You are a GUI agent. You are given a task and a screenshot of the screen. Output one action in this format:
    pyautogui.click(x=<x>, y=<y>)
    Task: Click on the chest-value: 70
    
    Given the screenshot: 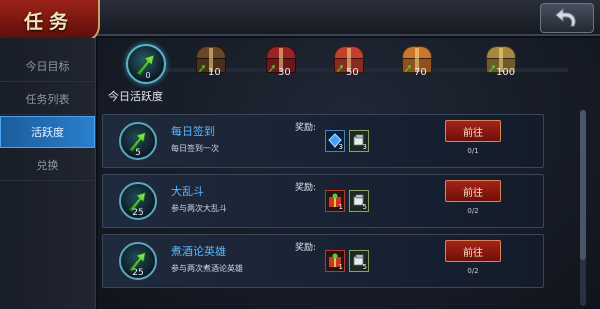 What is the action you would take?
    pyautogui.click(x=420, y=72)
    